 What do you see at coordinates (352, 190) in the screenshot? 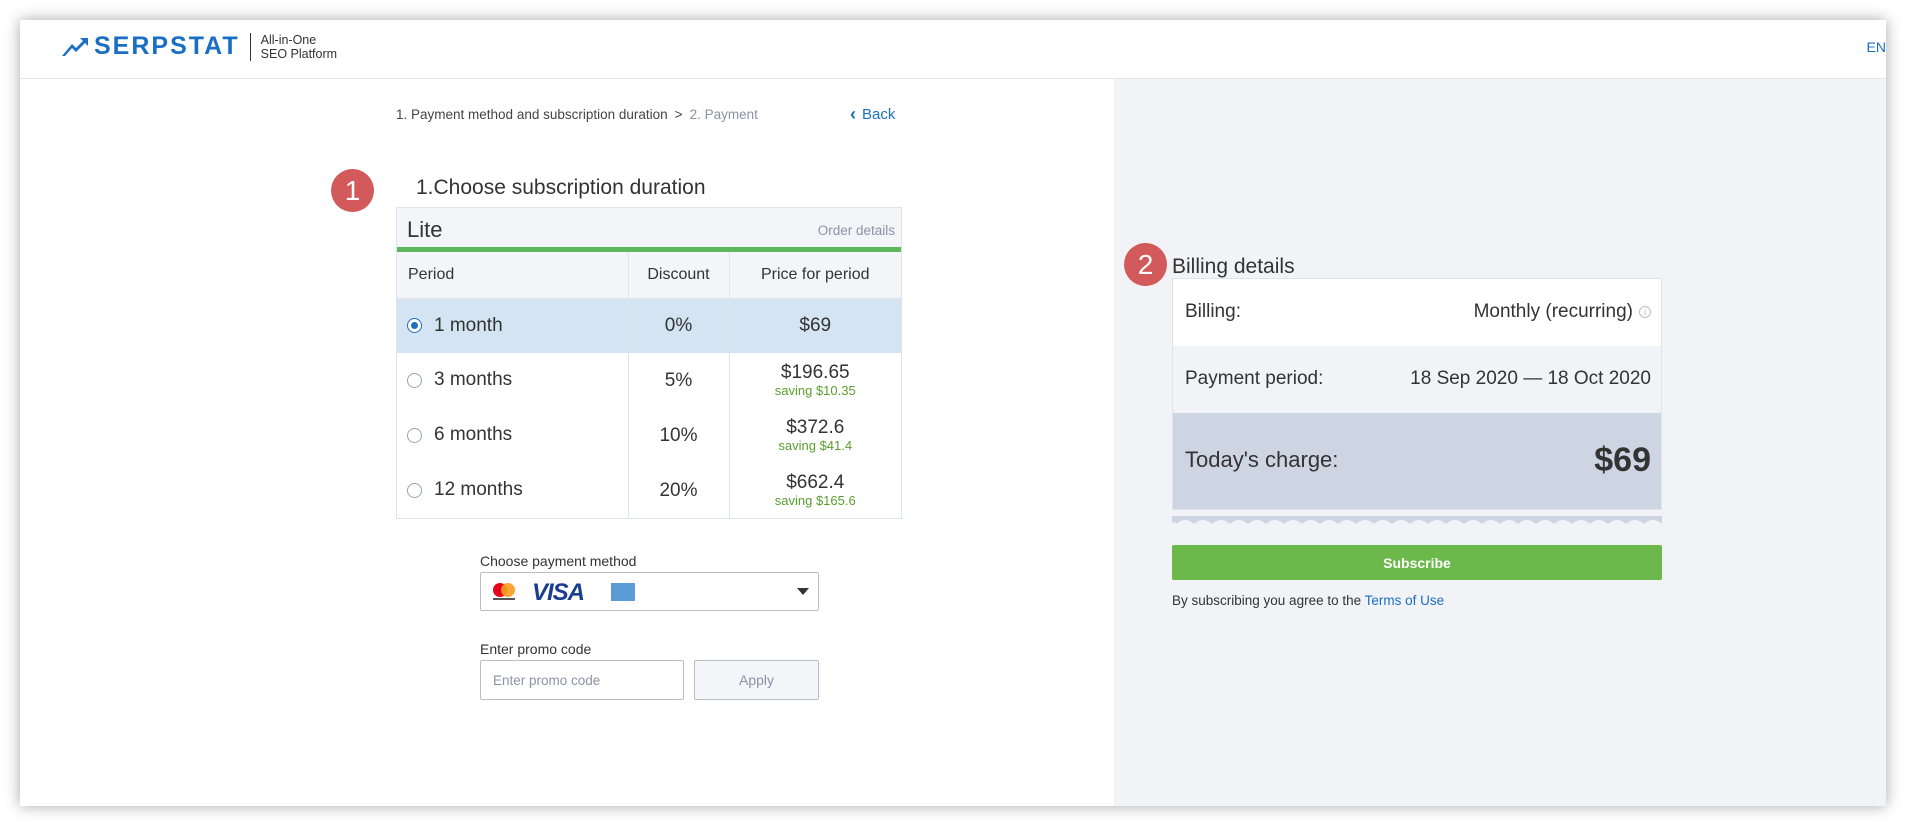
I see `step-badge-1: 1` at bounding box center [352, 190].